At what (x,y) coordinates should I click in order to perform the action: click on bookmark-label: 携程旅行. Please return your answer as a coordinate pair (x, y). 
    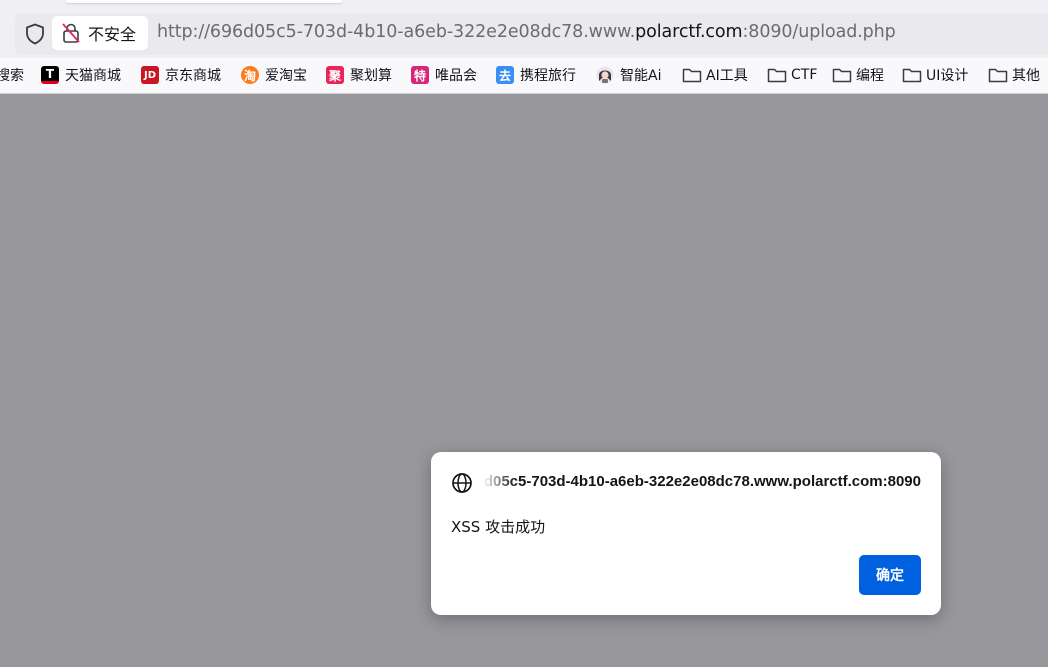
    Looking at the image, I should click on (548, 76).